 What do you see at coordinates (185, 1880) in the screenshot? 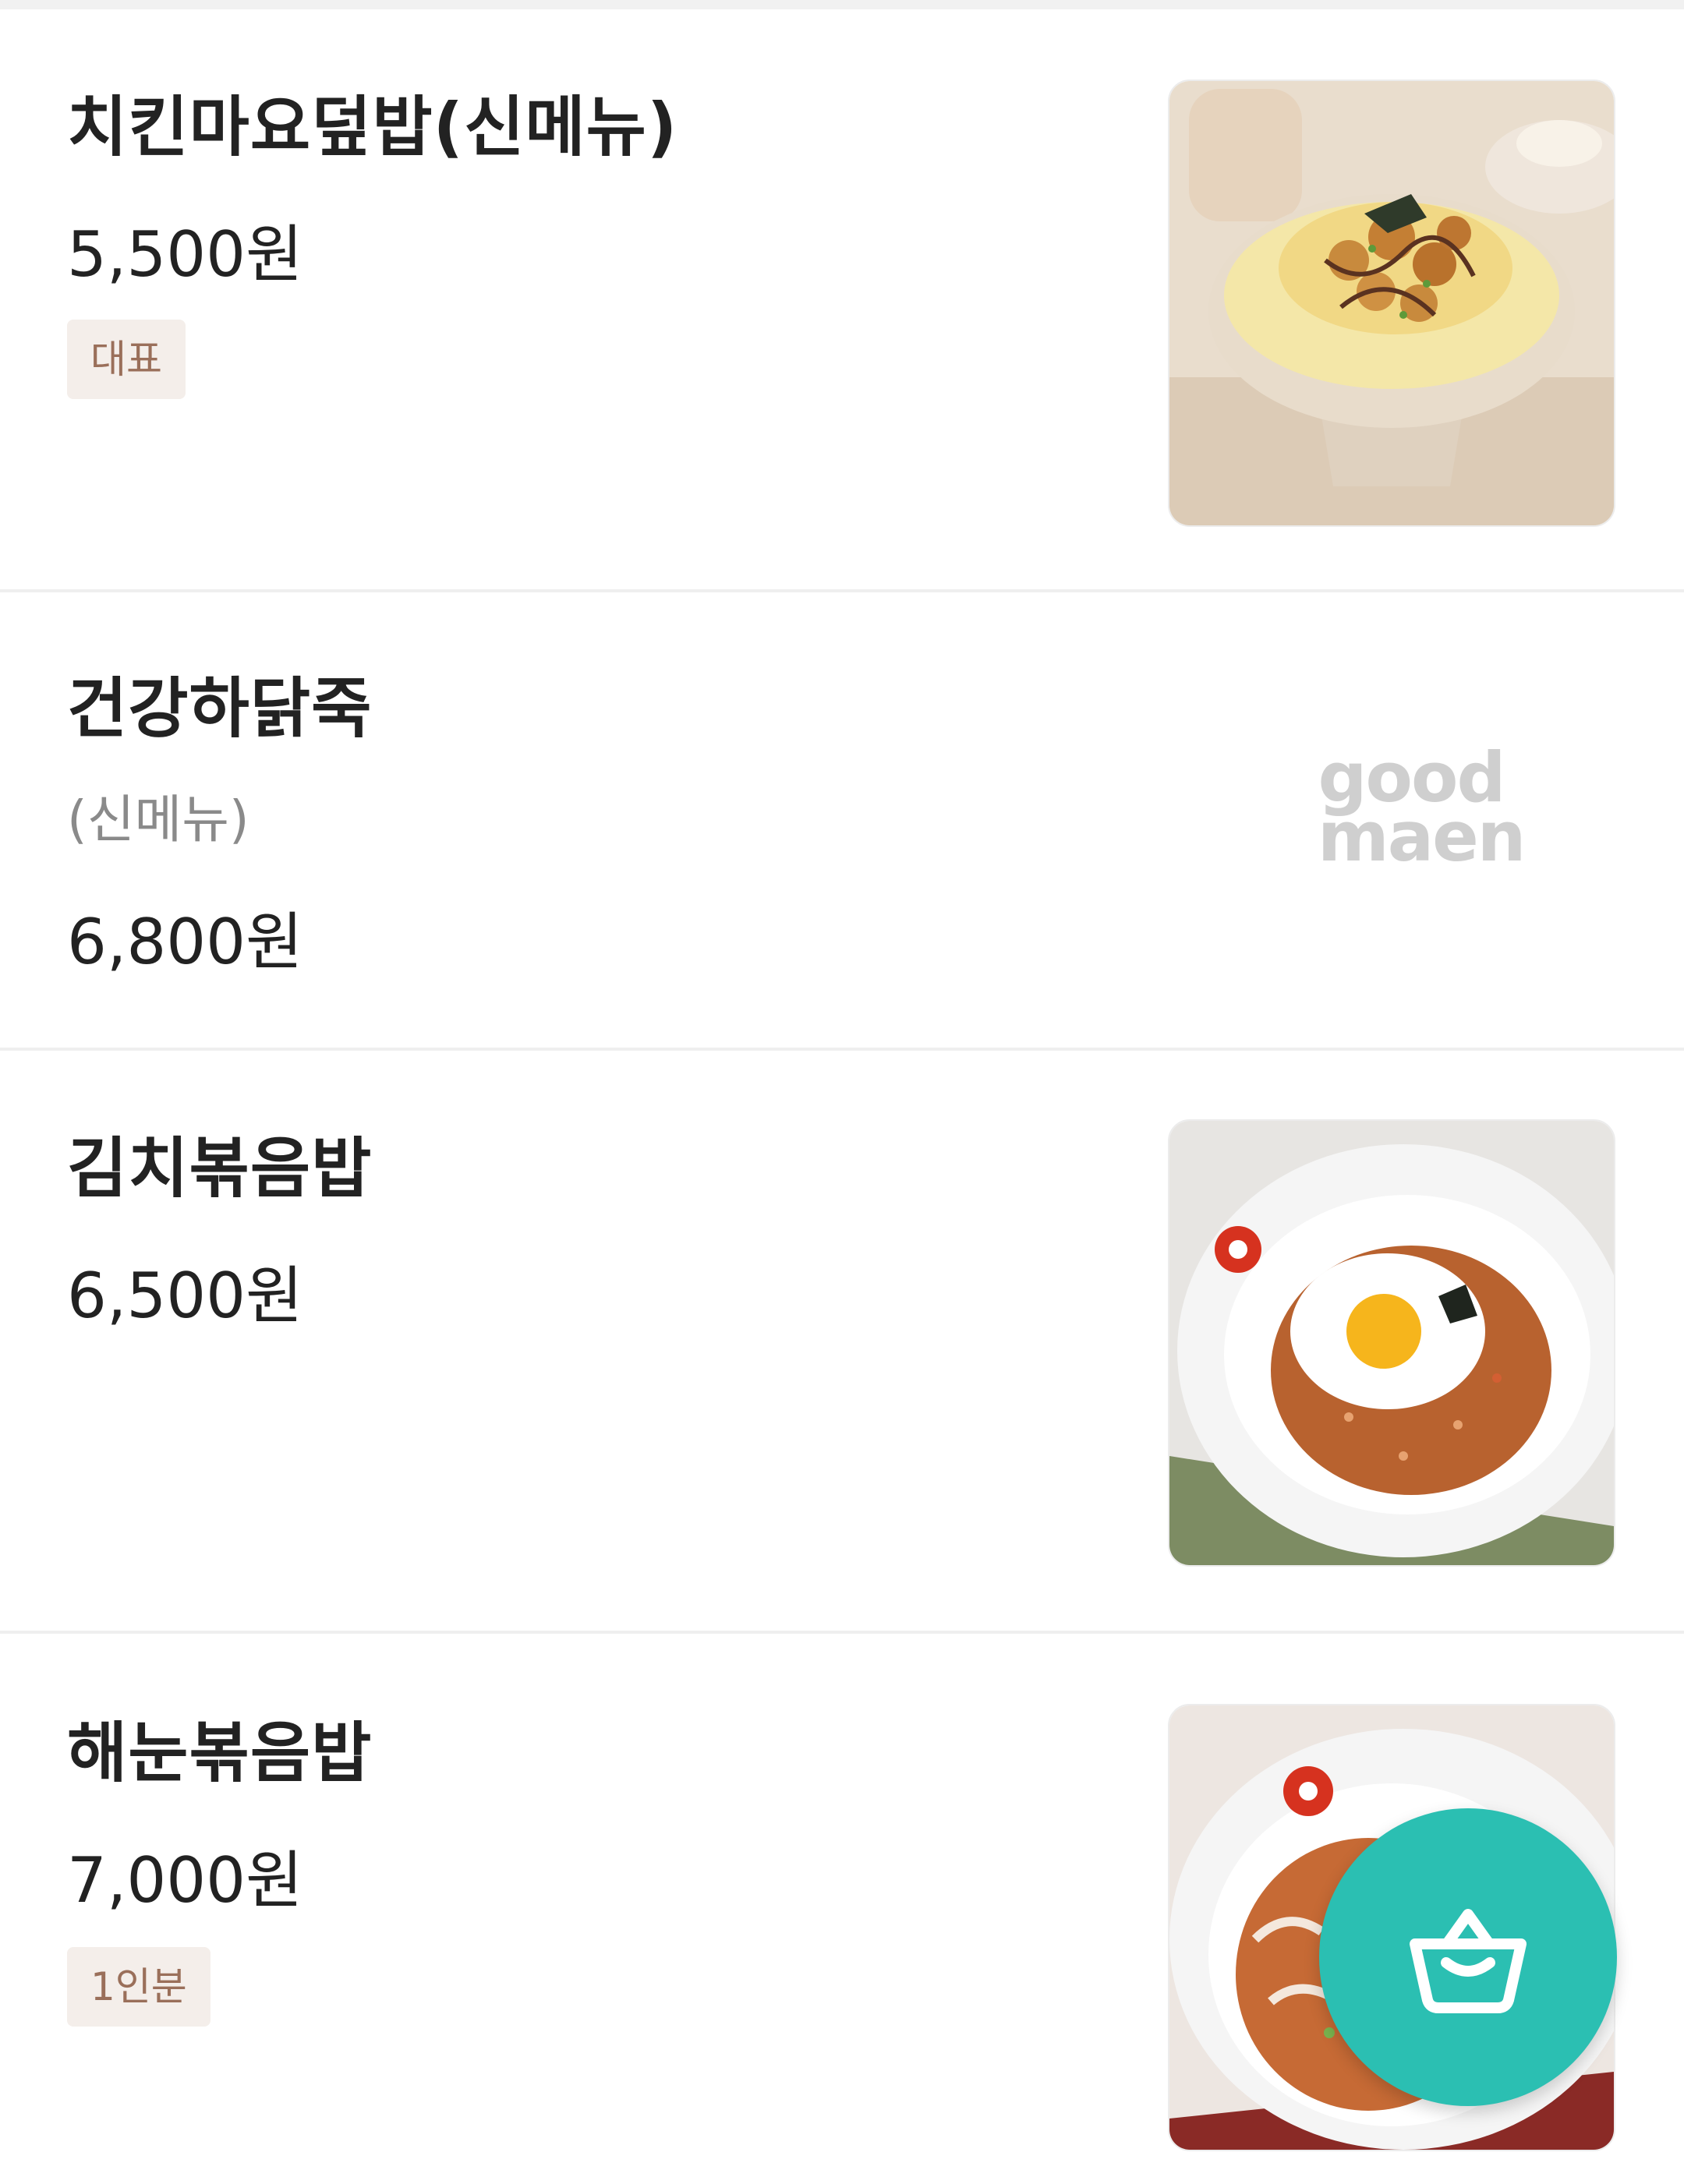
I see `menu-item-price: 7,000원` at bounding box center [185, 1880].